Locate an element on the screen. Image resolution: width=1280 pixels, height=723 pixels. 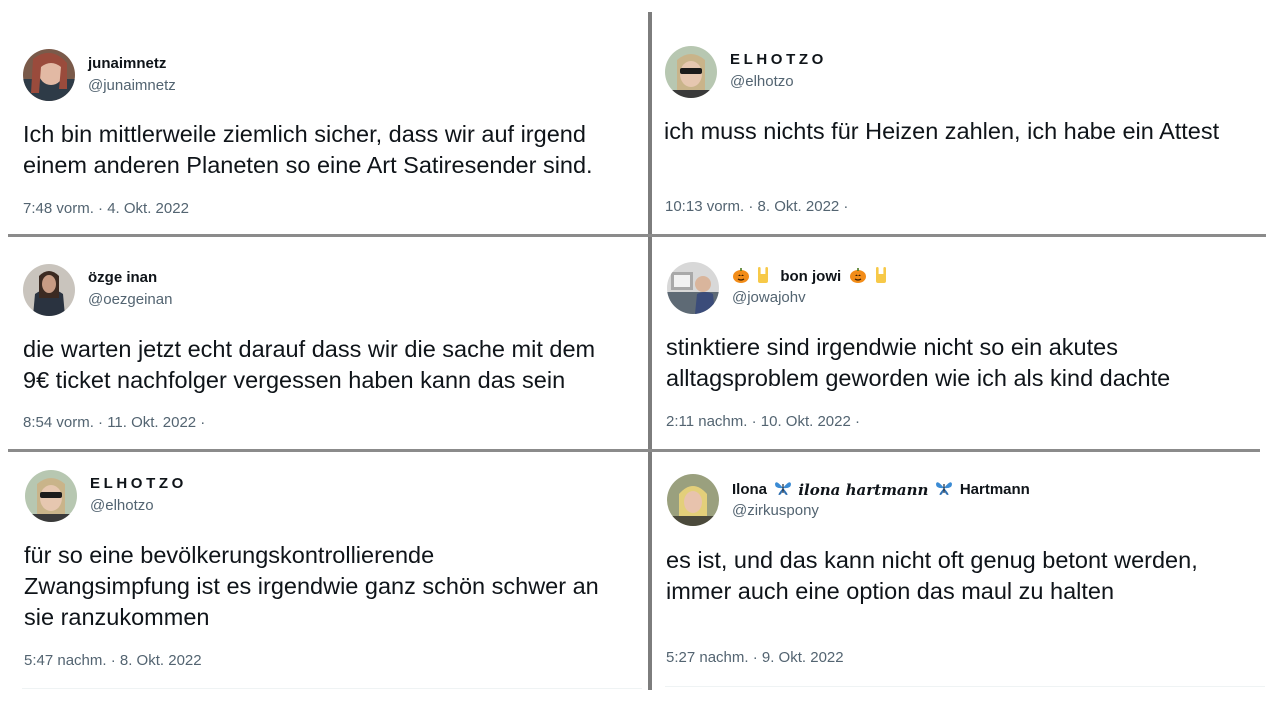
display-name-text: bon jowi is located at coordinates (811, 276).